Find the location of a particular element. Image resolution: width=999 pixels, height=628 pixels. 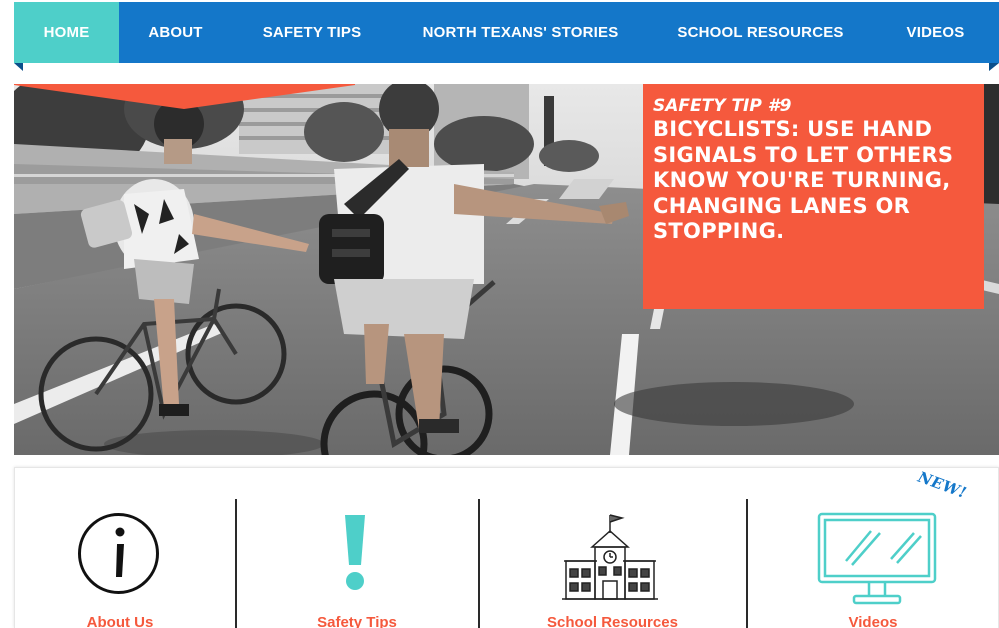

card-safety-tips: Safety Tips is located at coordinates (357, 548).